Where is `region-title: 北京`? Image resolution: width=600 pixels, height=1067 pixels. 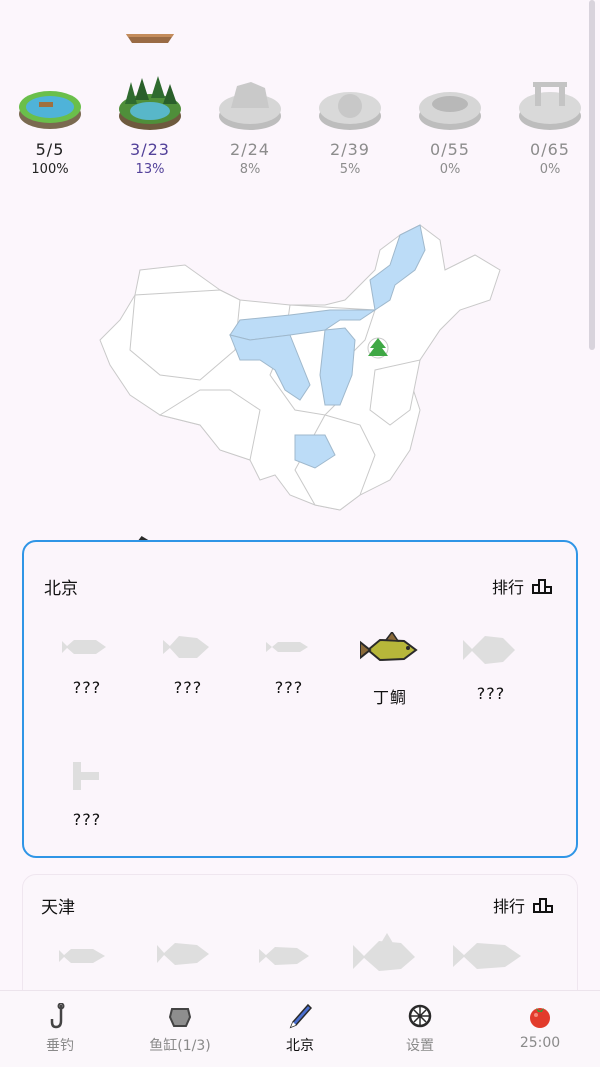 region-title: 北京 is located at coordinates (61, 589).